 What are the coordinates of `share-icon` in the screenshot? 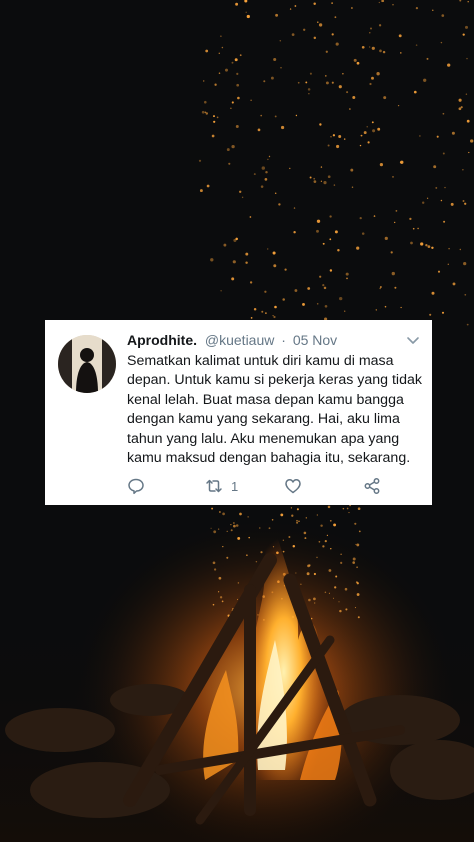 It's located at (372, 486).